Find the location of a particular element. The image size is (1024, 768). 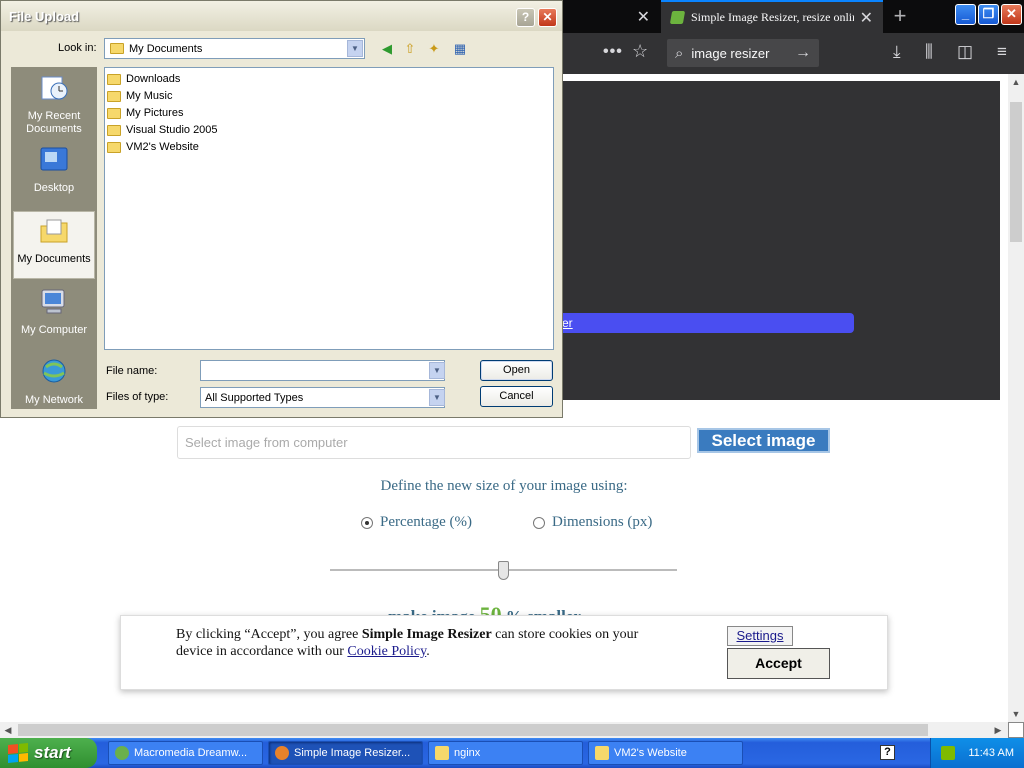

downloads-icon: ⤓ is located at coordinates (897, 52).